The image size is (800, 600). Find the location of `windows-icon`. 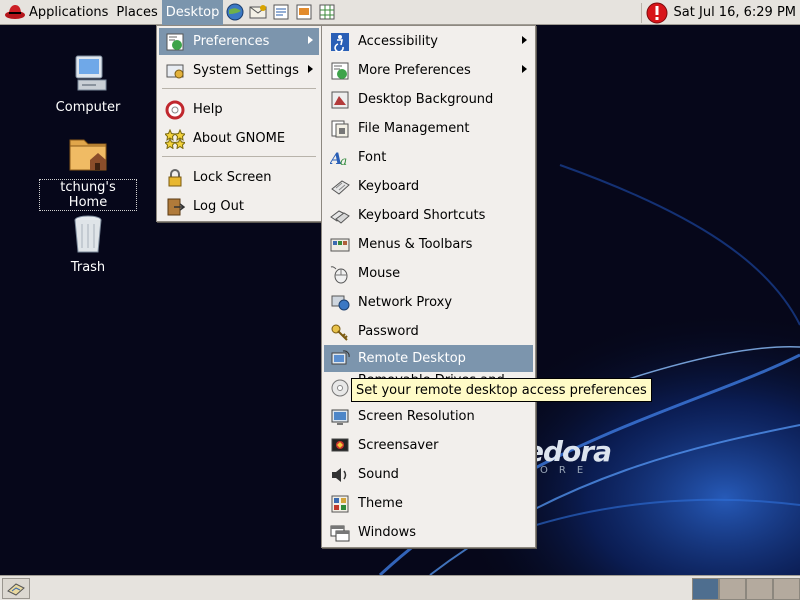

windows-icon is located at coordinates (340, 533).